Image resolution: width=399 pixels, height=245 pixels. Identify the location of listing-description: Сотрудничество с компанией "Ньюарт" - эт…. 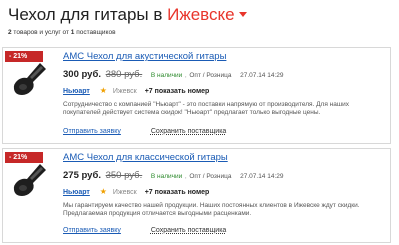
(206, 109).